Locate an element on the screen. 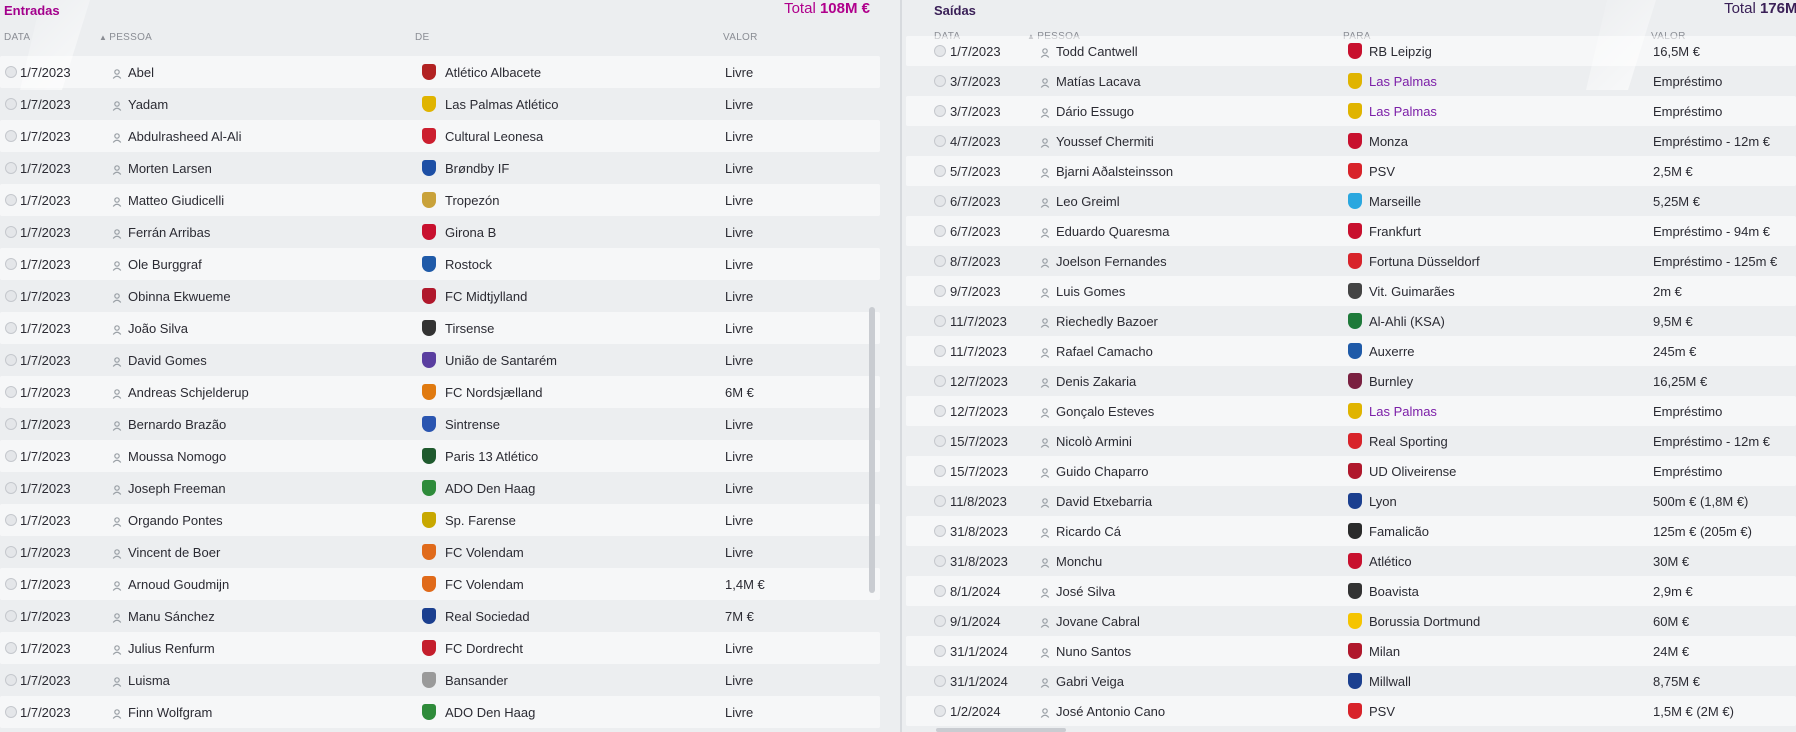  club-name: Frankfurt is located at coordinates (1395, 231).